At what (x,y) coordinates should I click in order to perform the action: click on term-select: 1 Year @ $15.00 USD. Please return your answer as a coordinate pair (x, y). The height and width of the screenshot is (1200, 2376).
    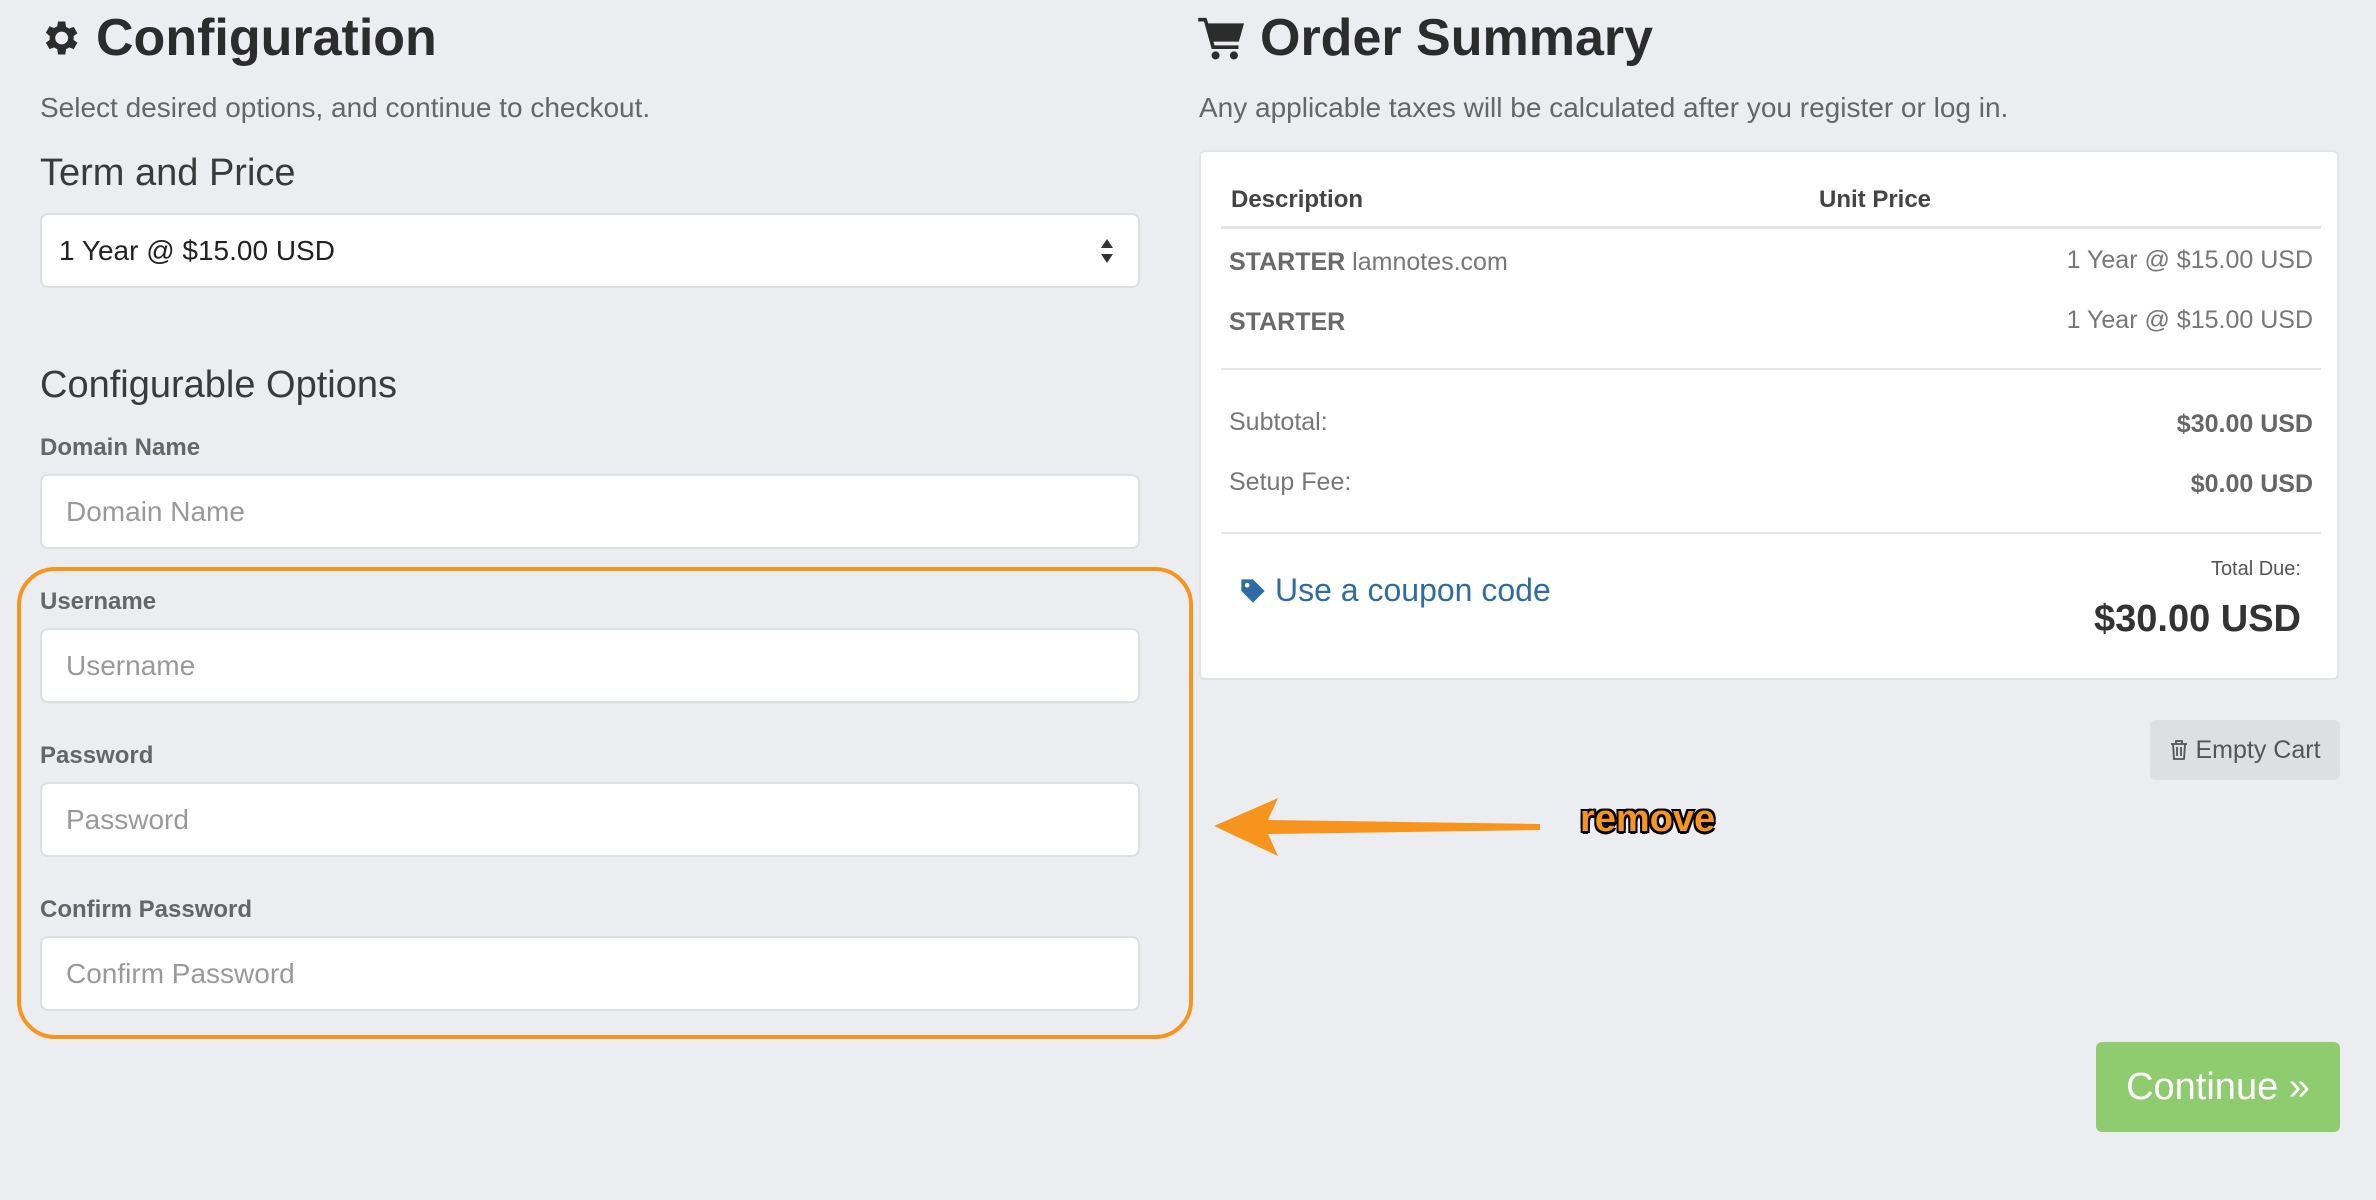
    Looking at the image, I should click on (590, 250).